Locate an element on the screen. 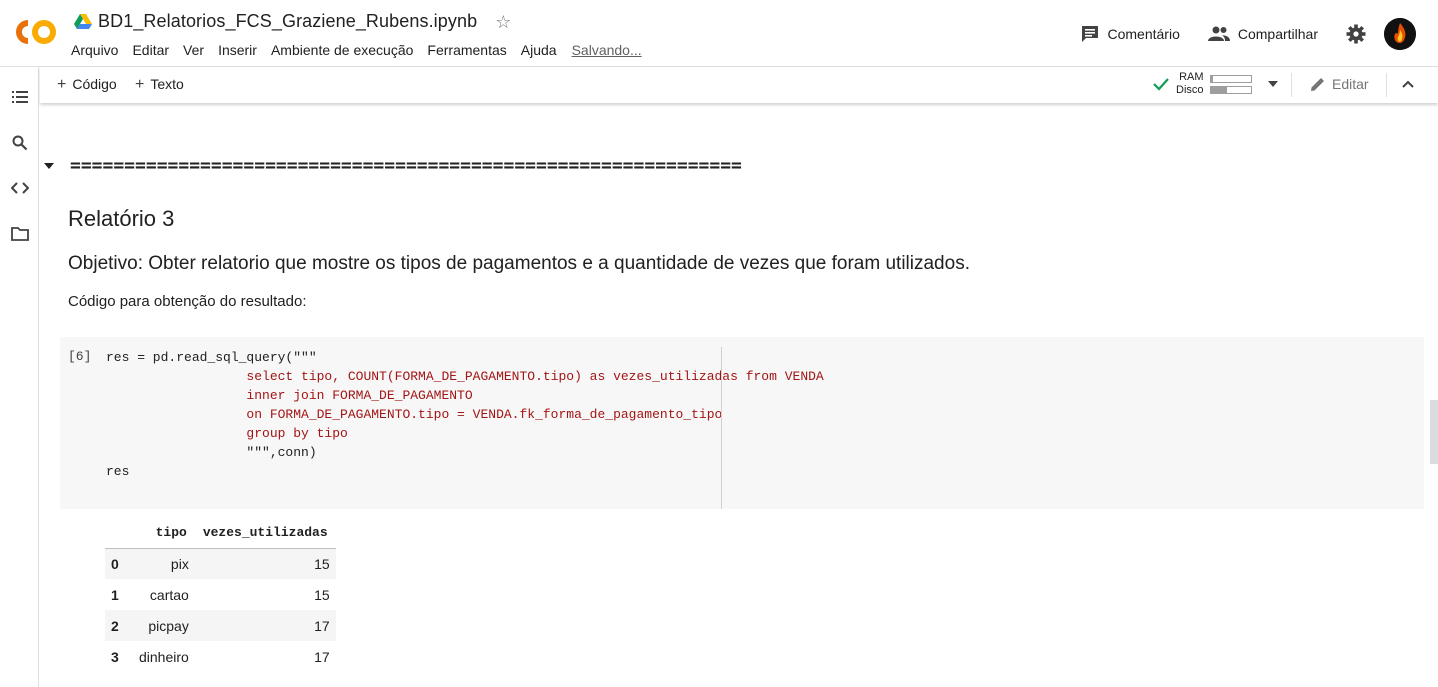  section-collapse-toggle is located at coordinates (49, 166).